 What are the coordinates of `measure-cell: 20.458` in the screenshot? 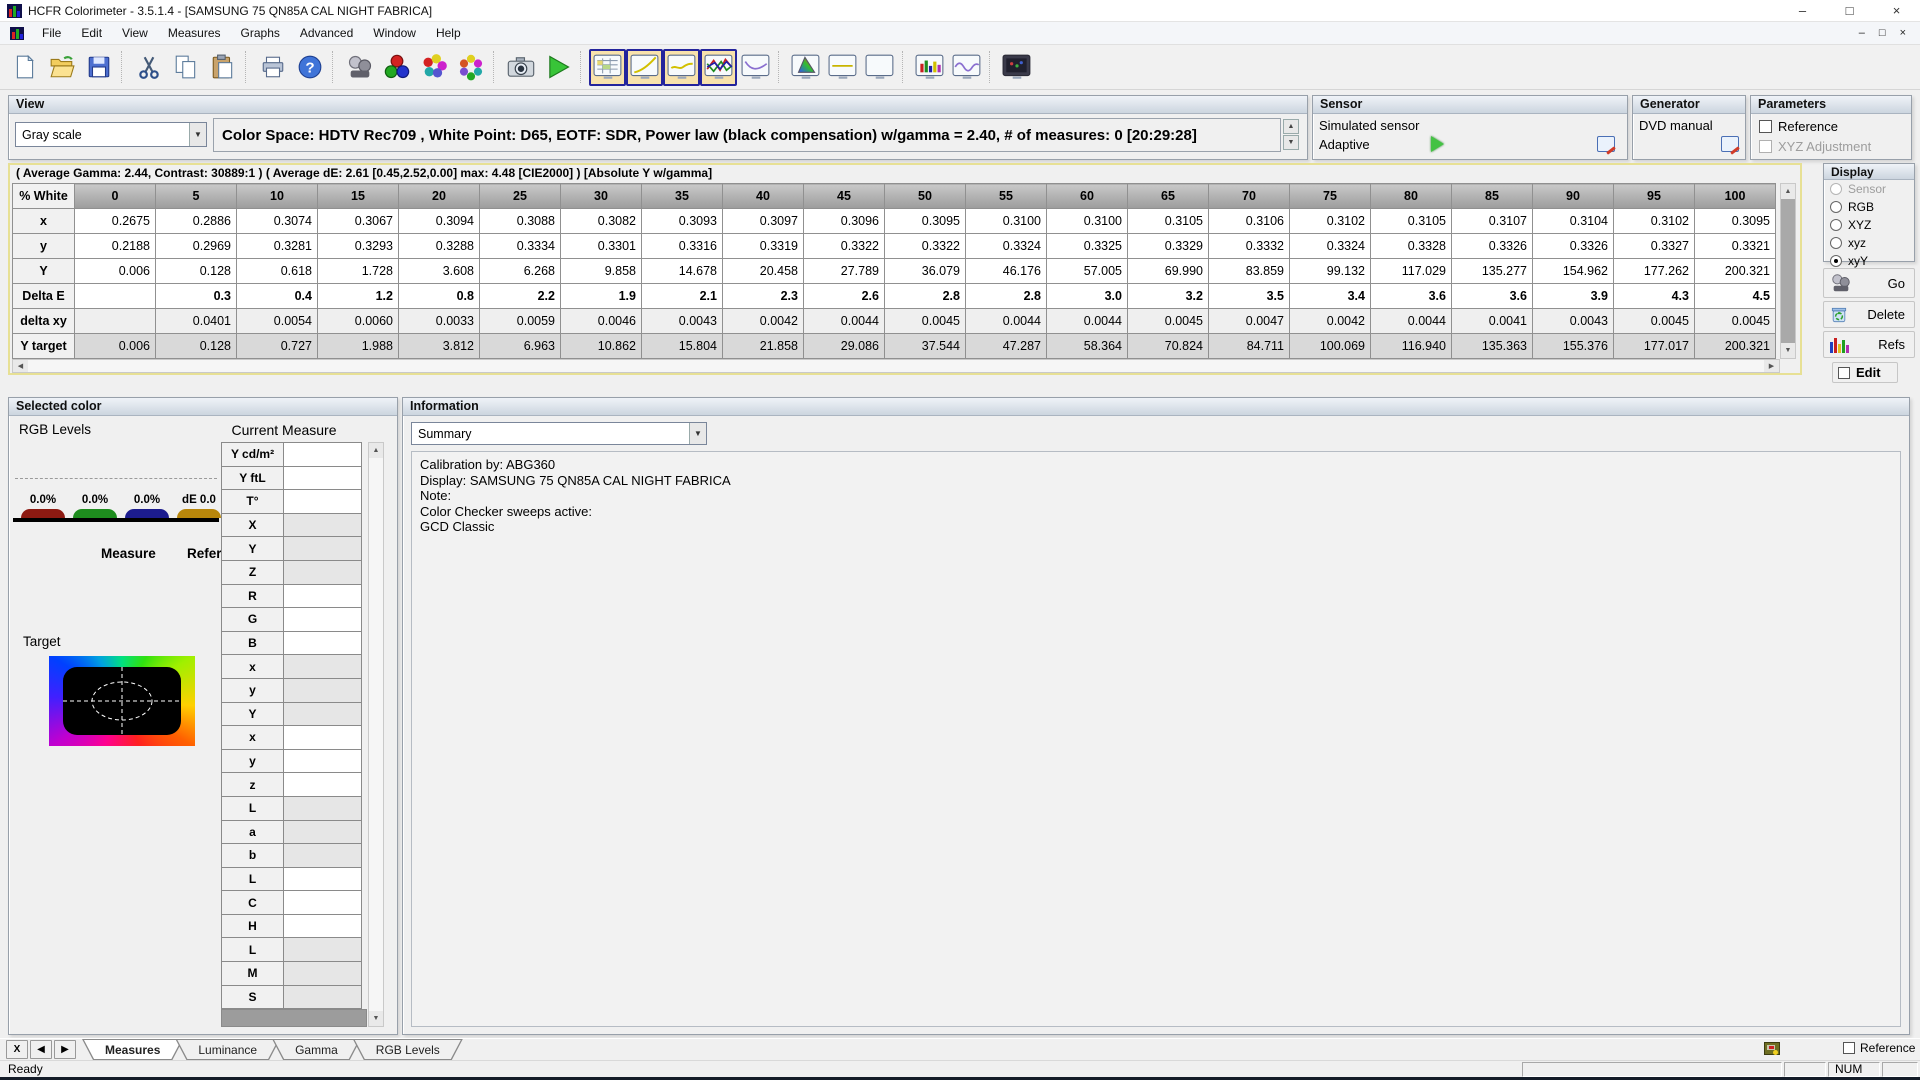 It's located at (763, 271).